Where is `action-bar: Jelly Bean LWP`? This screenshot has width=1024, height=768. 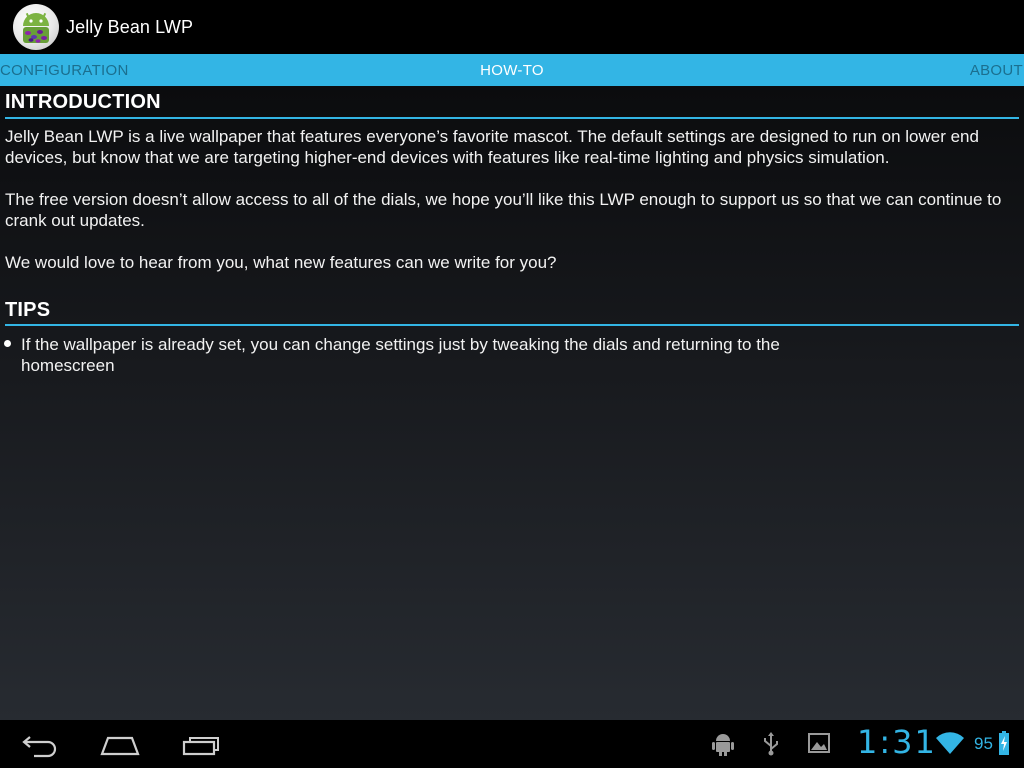 action-bar: Jelly Bean LWP is located at coordinates (512, 27).